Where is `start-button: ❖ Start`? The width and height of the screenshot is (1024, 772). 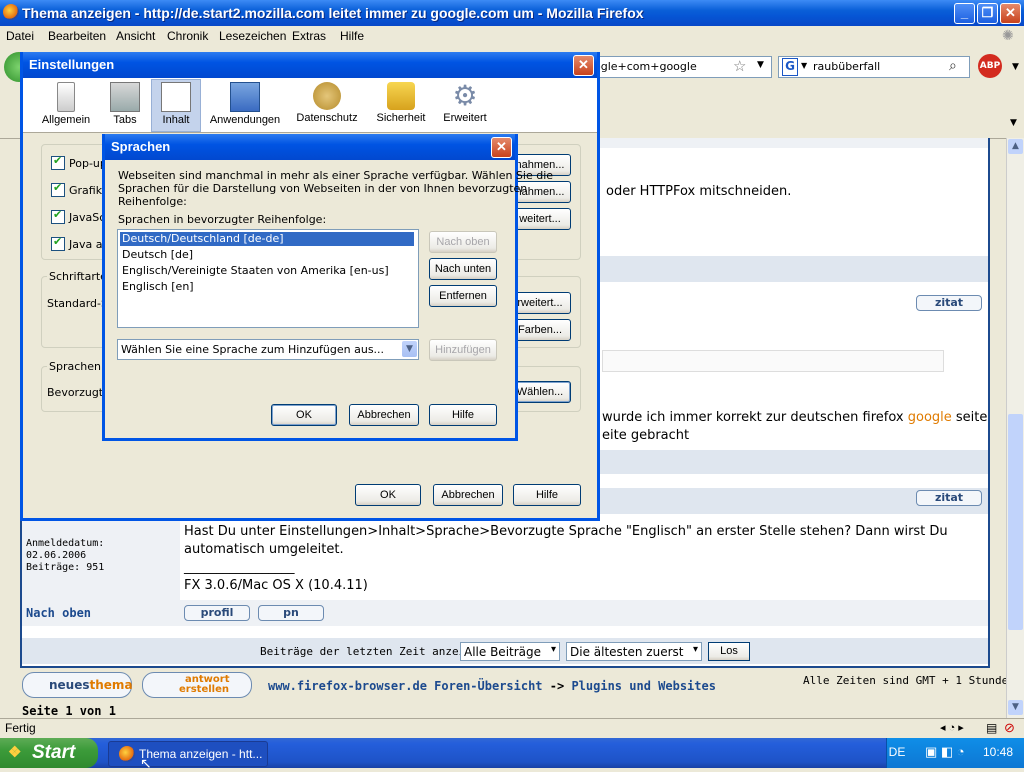
start-button: ❖ Start is located at coordinates (49, 753).